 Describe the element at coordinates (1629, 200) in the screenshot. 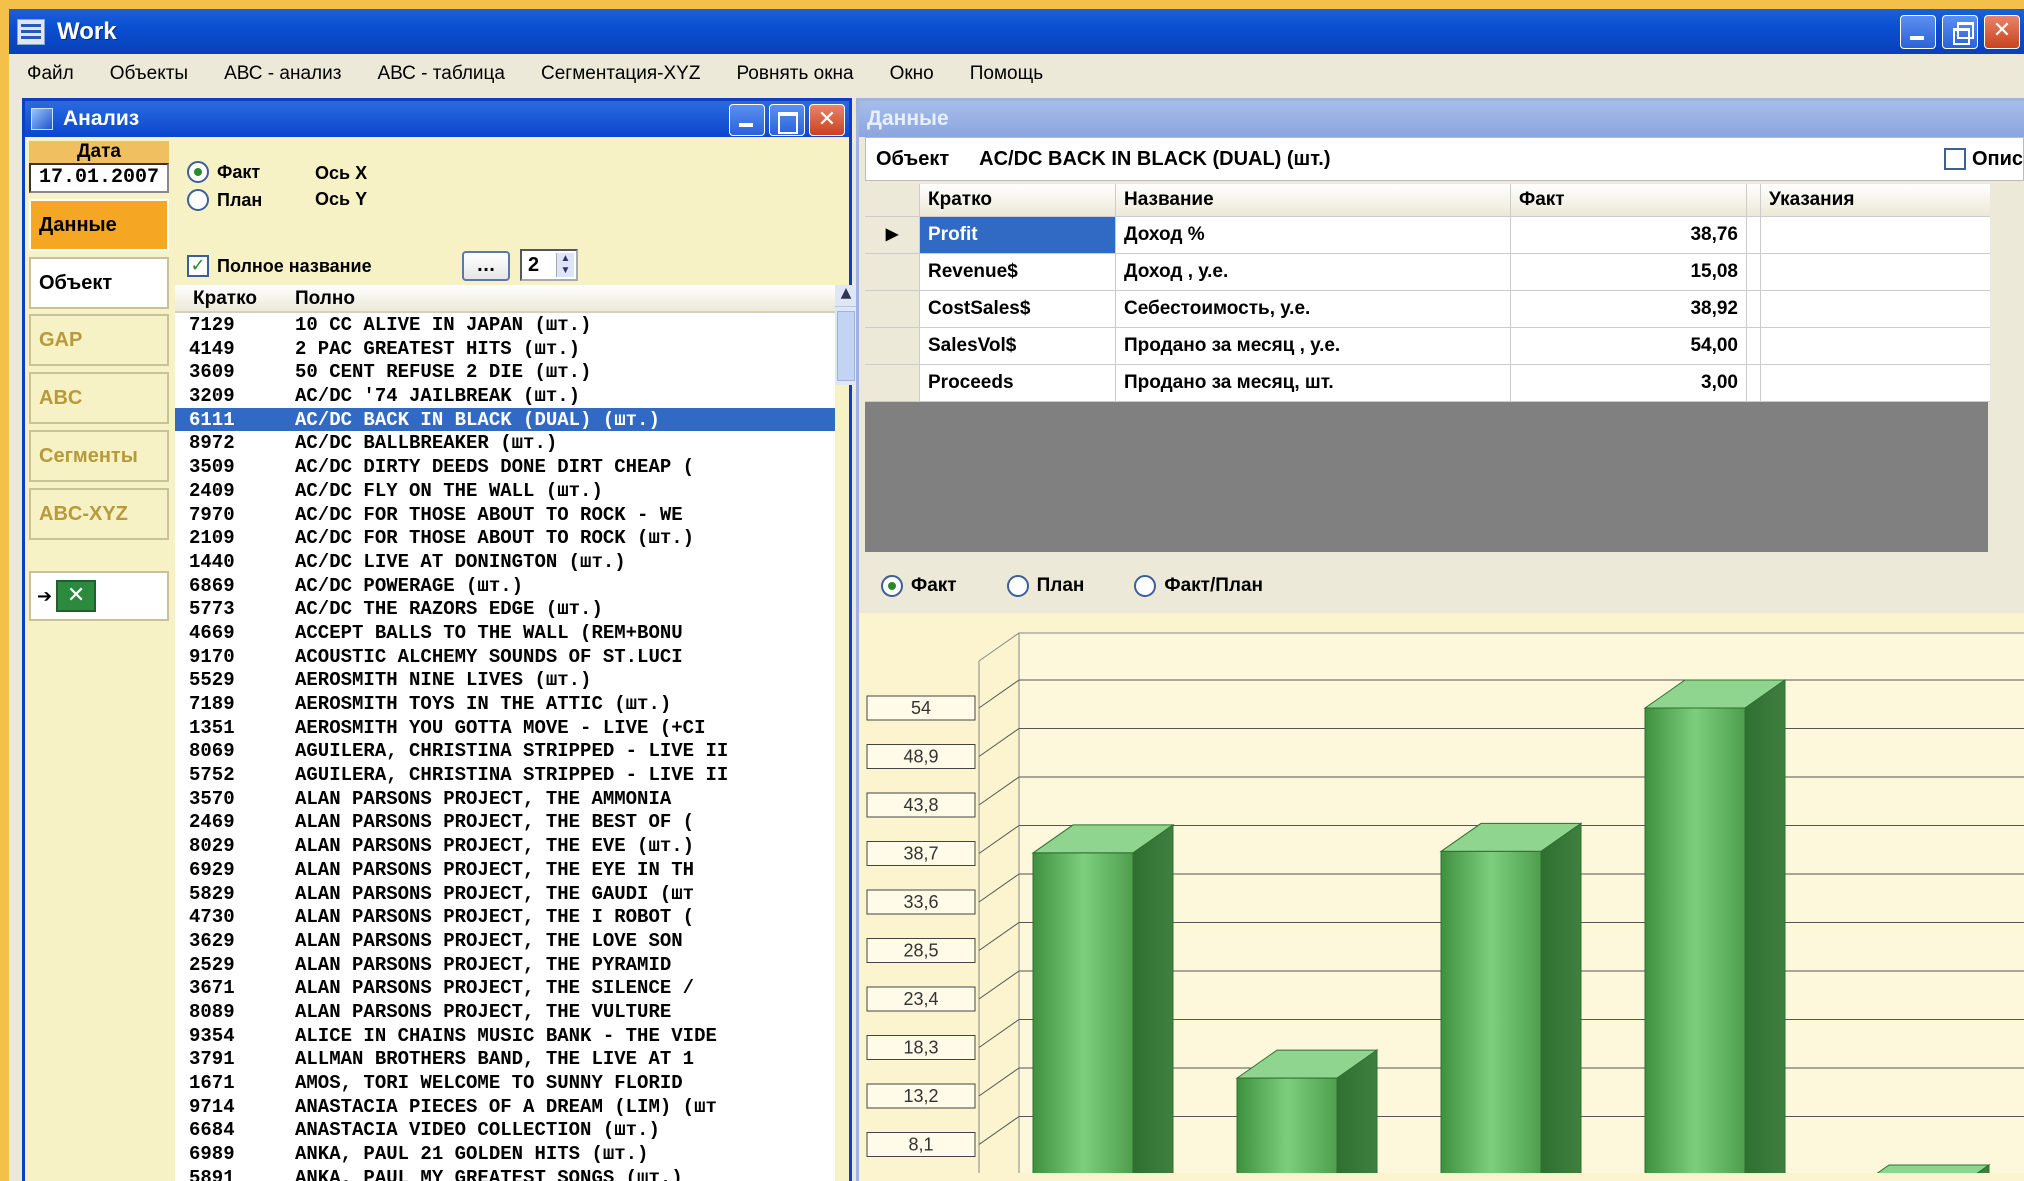

I see `grid-header-fact: Факт` at that location.